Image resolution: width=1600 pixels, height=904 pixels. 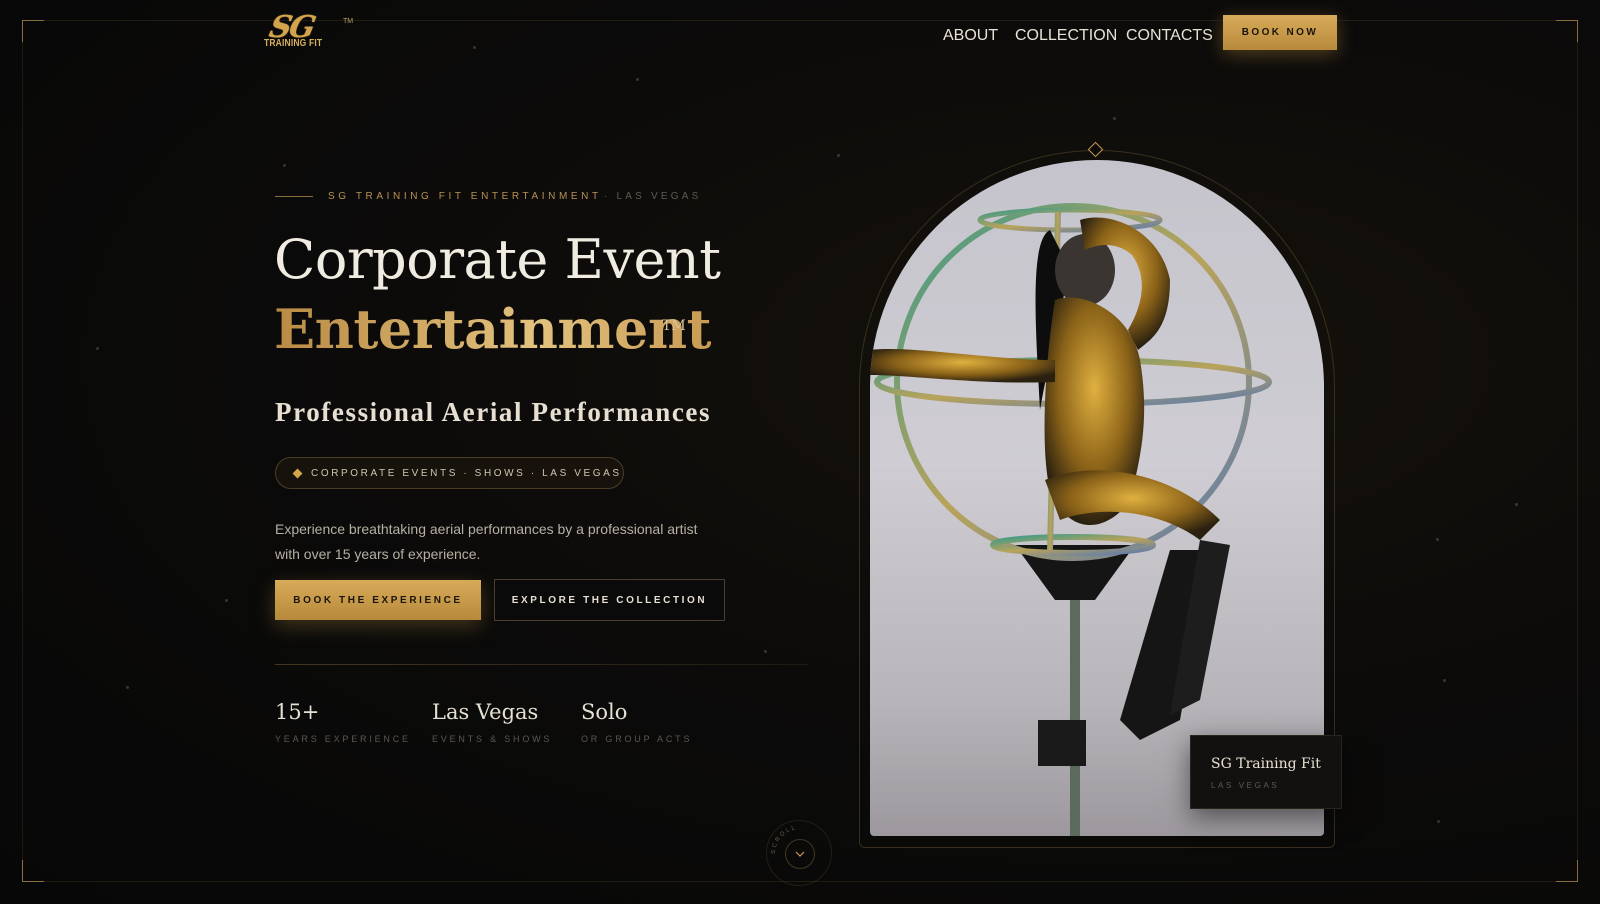 I want to click on hero-title-line-1: Corporate Event, so click(x=497, y=259).